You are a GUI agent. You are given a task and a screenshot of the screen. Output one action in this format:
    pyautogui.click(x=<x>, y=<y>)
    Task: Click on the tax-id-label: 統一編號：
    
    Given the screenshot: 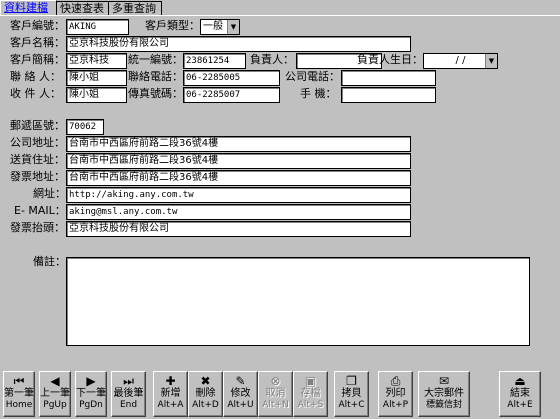 What is the action you would take?
    pyautogui.click(x=155, y=59)
    